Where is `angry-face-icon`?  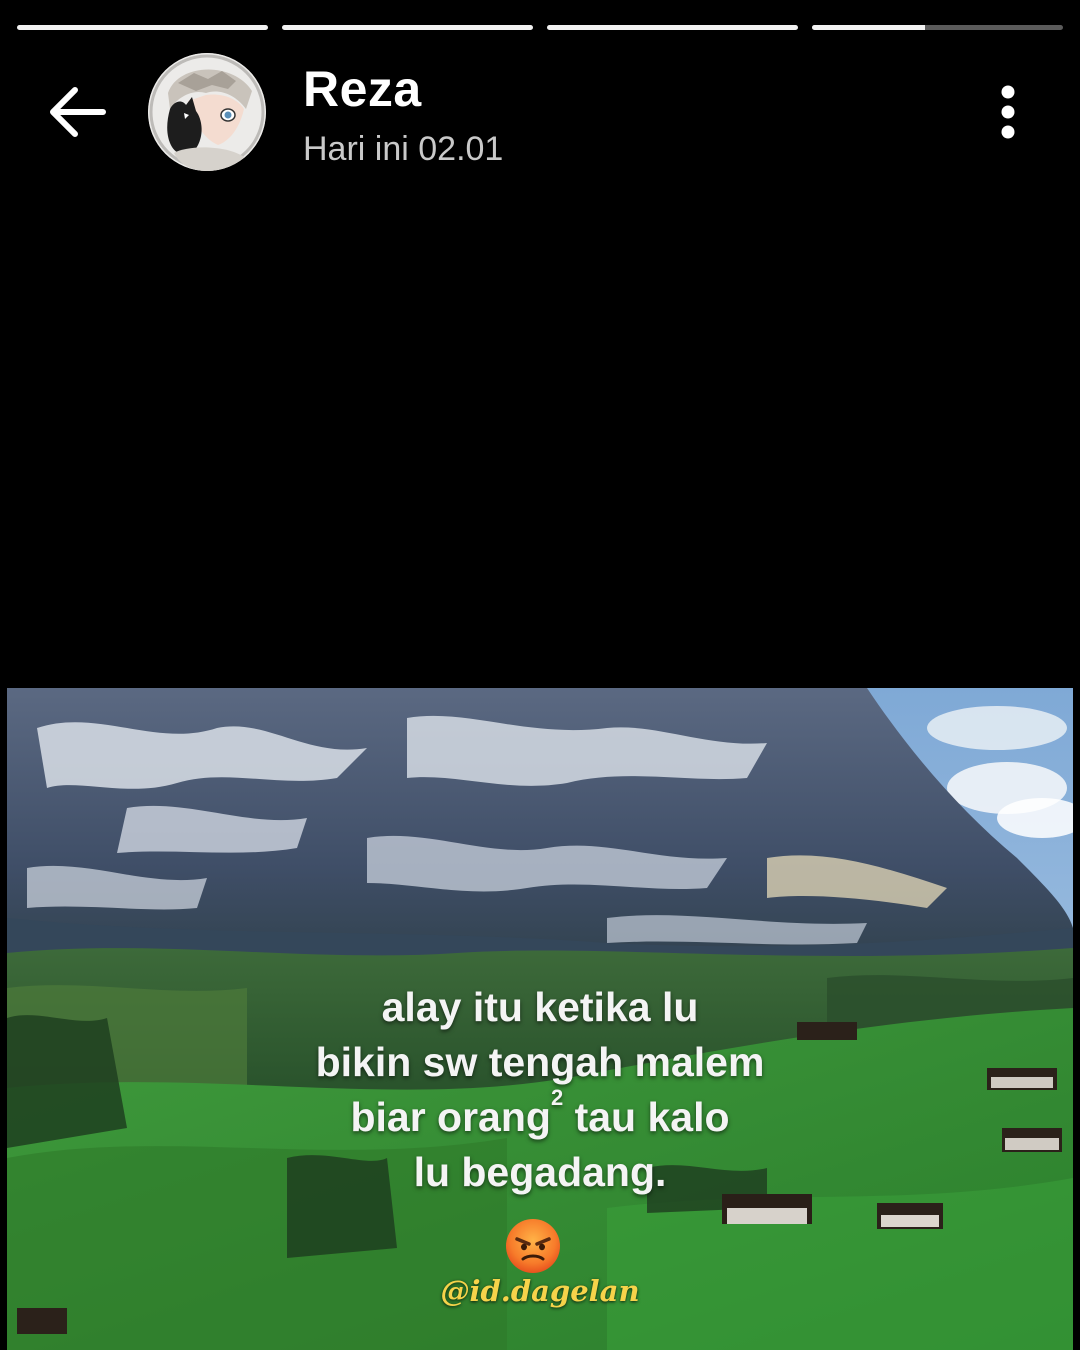
angry-face-icon is located at coordinates (533, 1246).